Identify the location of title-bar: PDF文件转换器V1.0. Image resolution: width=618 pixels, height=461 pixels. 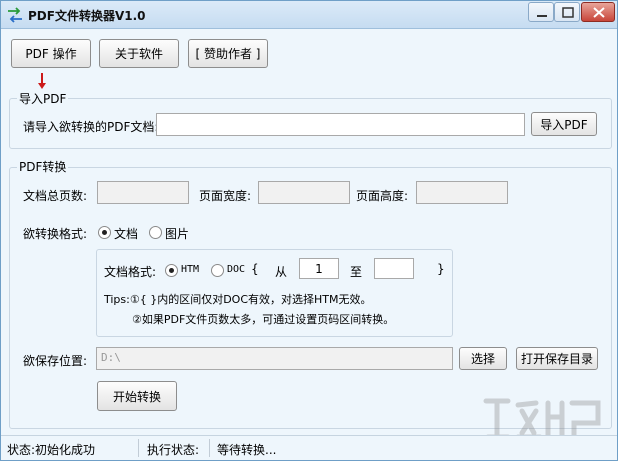
(309, 15).